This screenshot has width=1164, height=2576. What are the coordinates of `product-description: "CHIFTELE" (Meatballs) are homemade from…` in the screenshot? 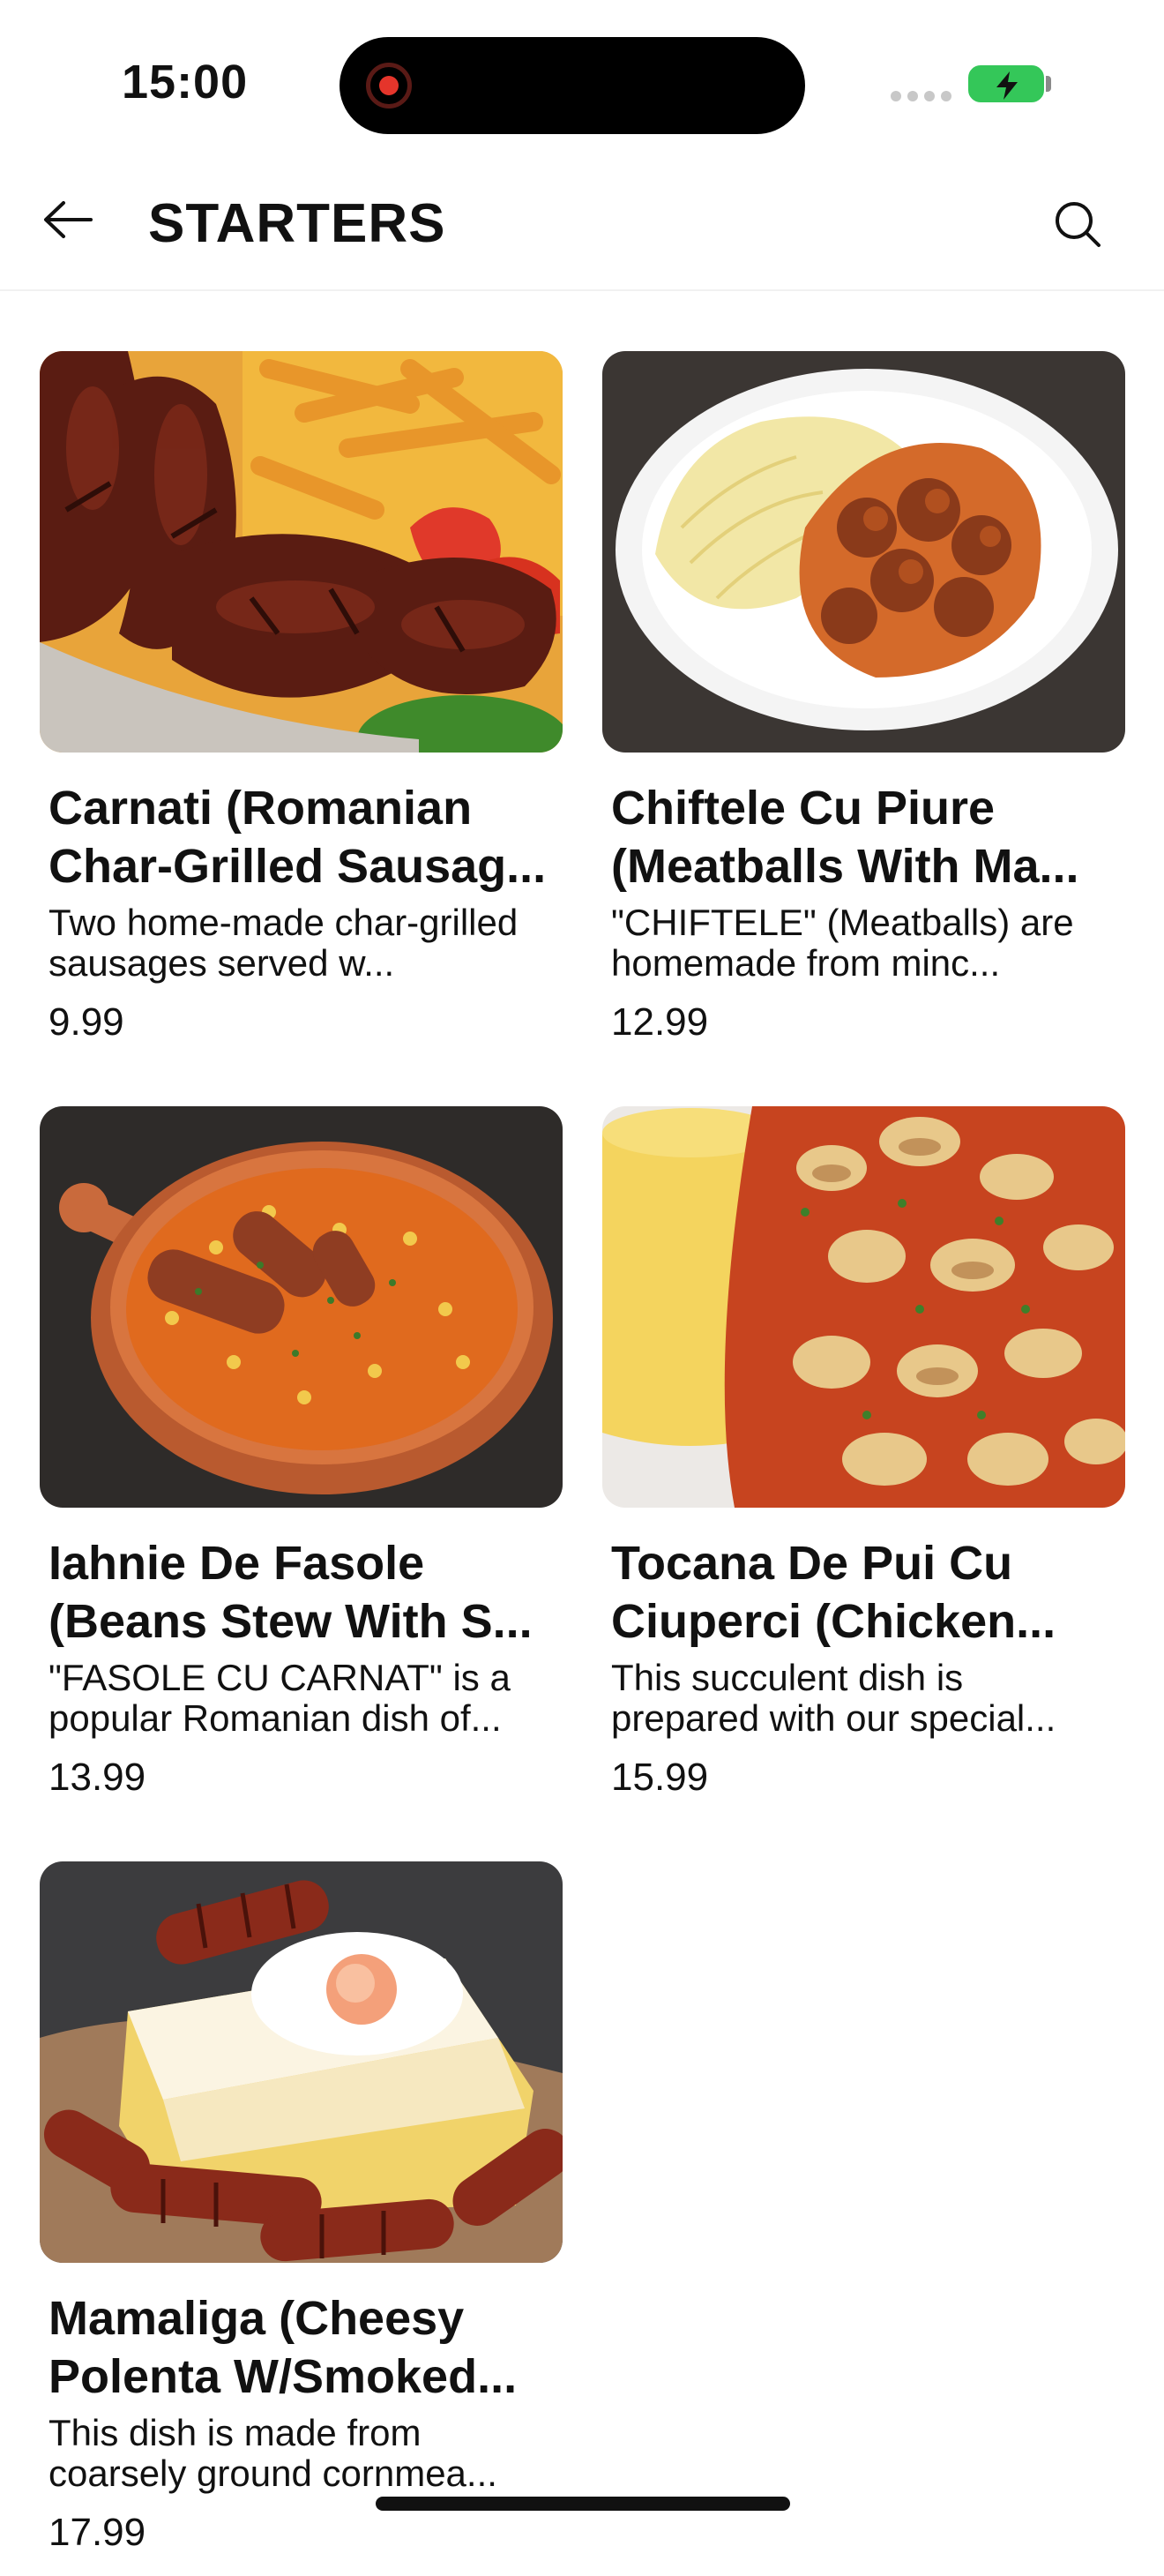 It's located at (842, 943).